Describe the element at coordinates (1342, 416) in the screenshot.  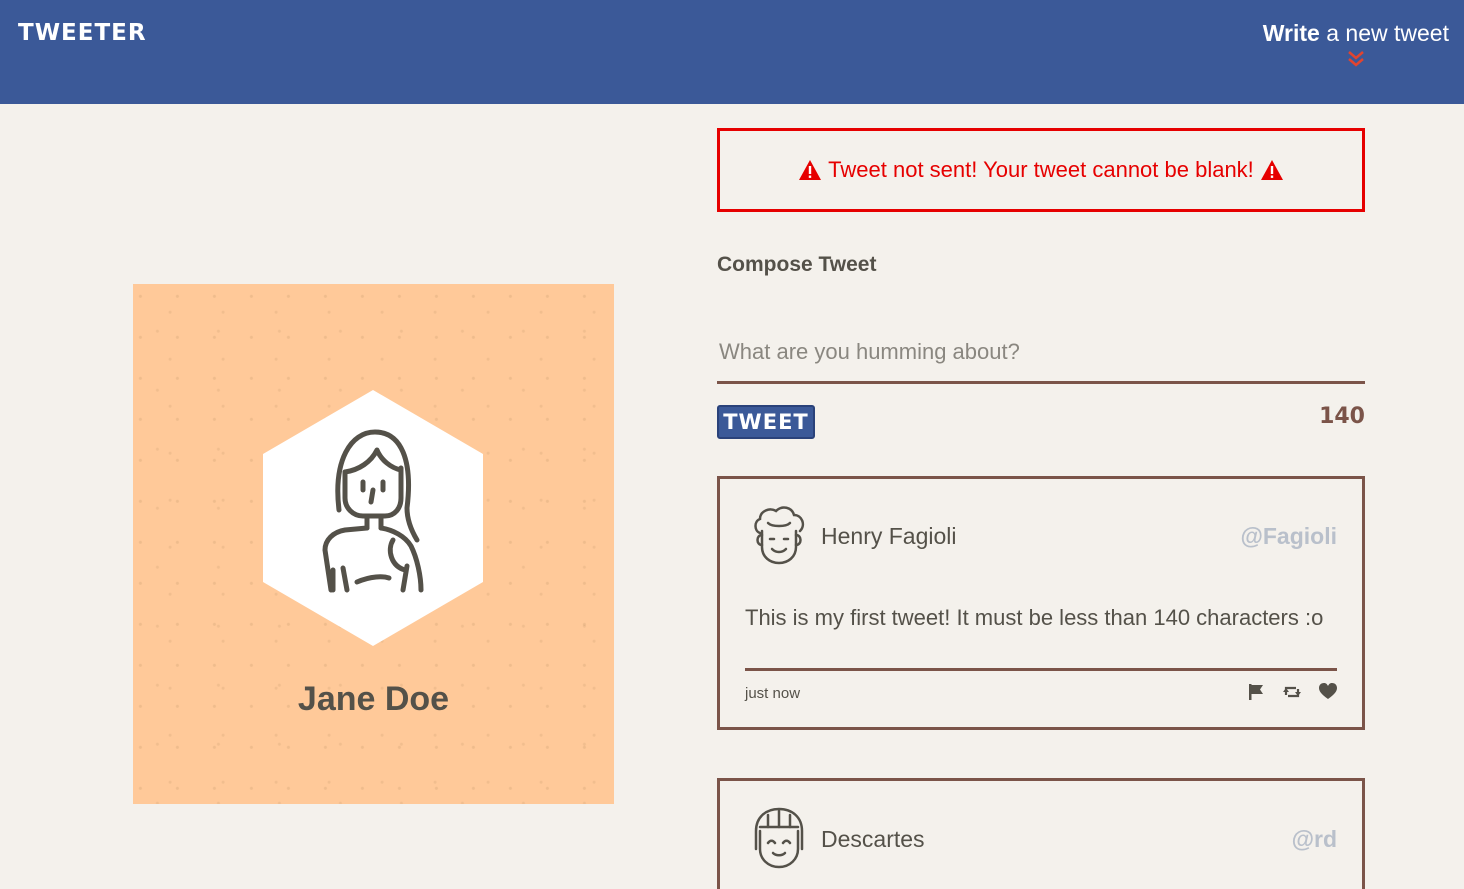
I see `char-counter: 140` at that location.